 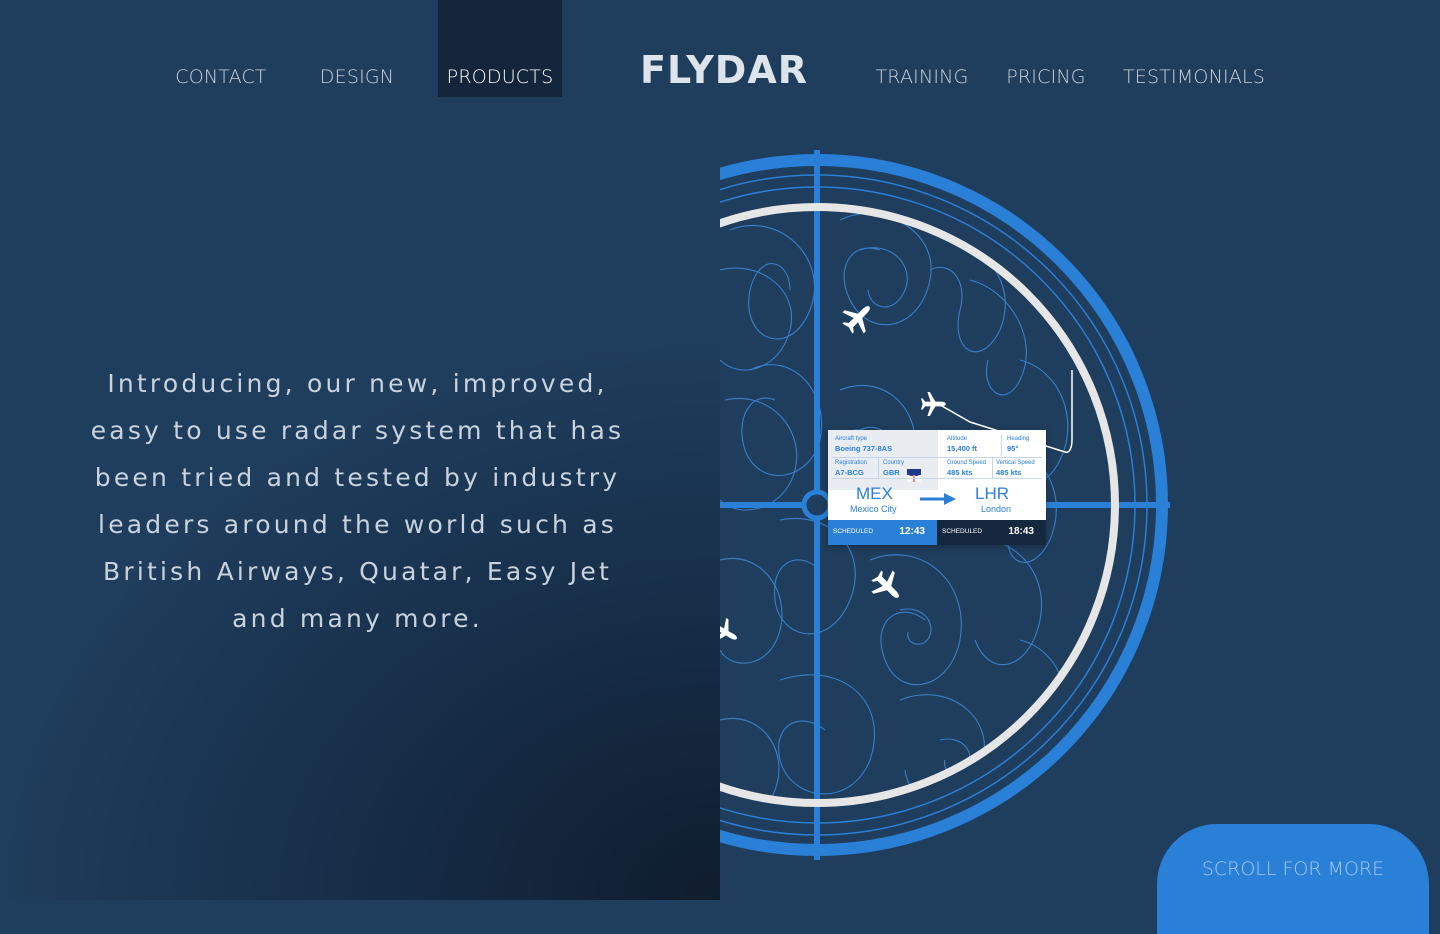 I want to click on vertical-speed-label: Vertical Speed, so click(x=1015, y=463).